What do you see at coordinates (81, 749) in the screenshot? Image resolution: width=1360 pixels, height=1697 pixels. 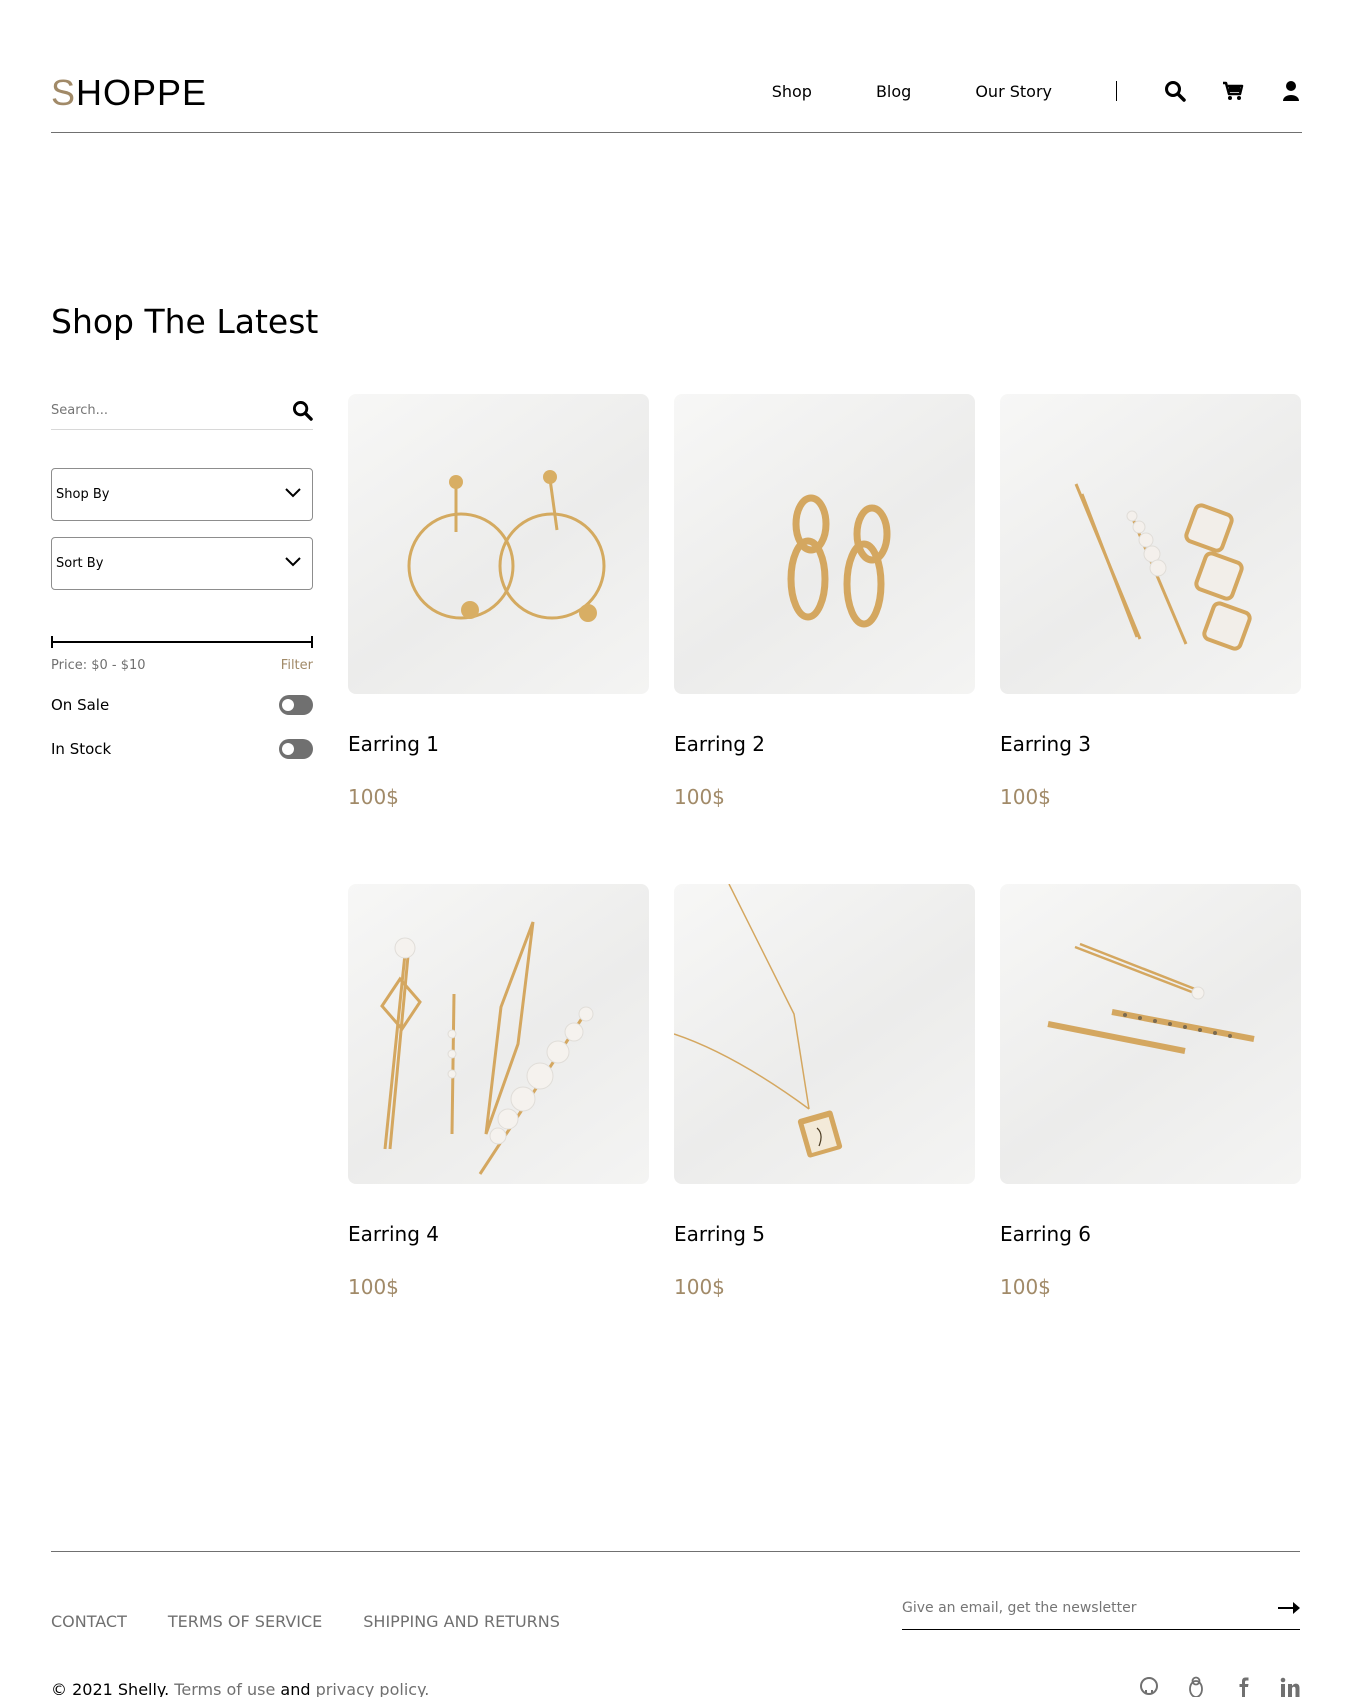 I see `in-stock-label: In Stock` at bounding box center [81, 749].